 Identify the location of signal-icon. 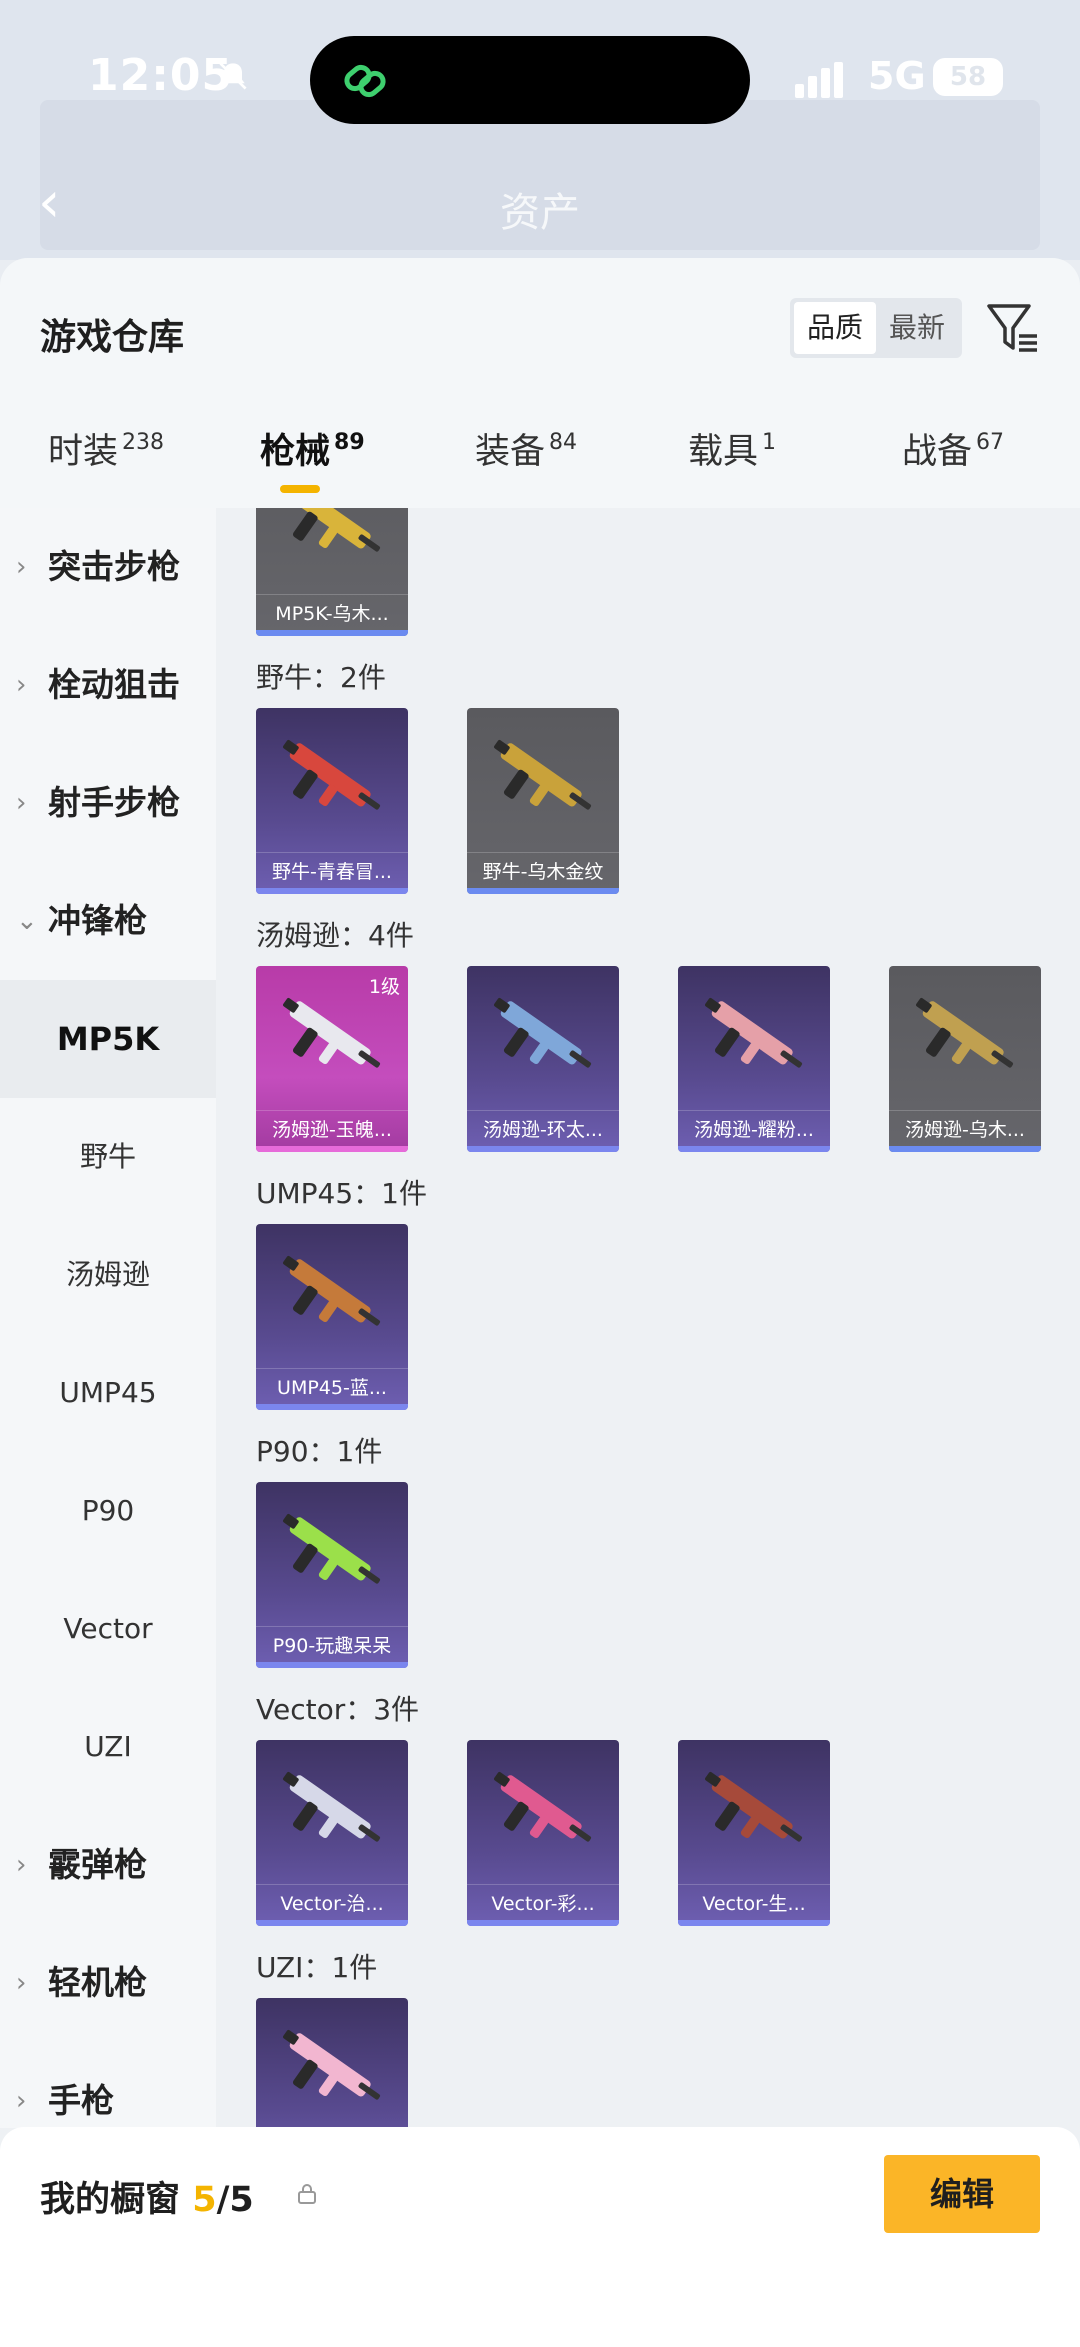
(821, 80).